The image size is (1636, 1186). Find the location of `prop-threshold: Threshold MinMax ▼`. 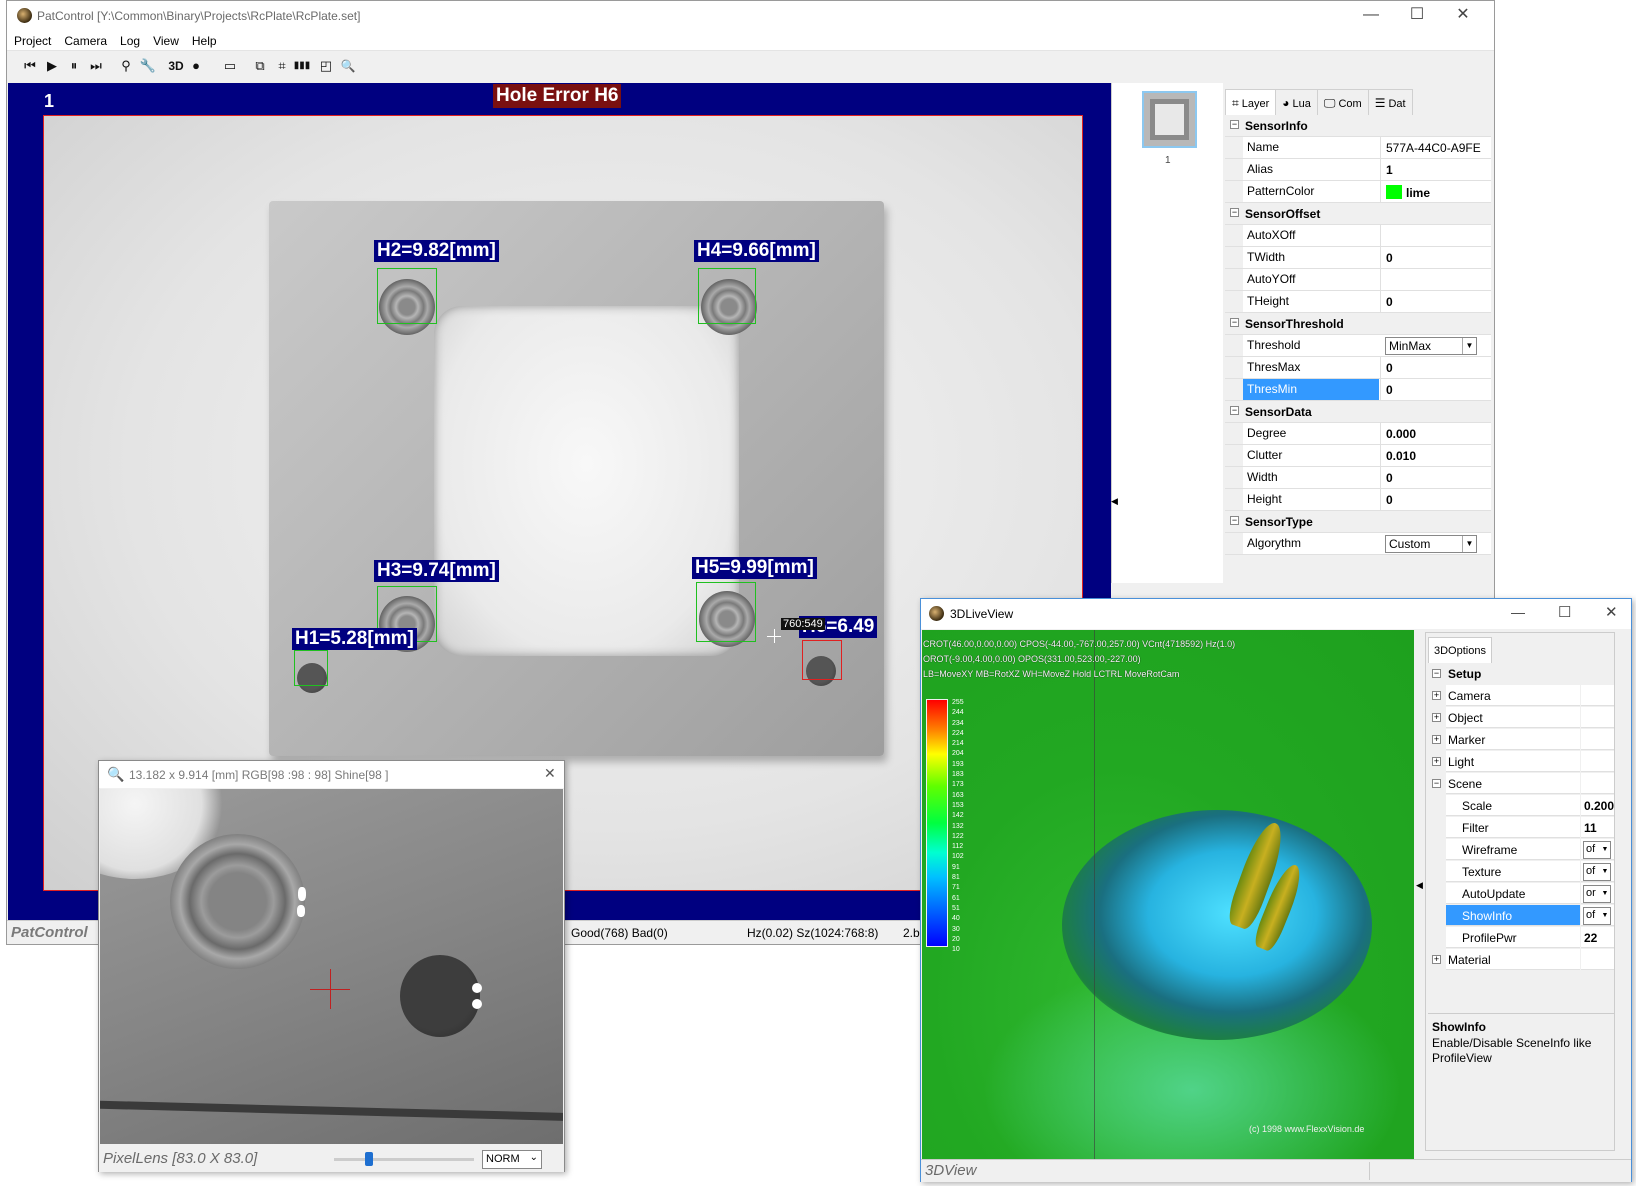

prop-threshold: Threshold MinMax ▼ is located at coordinates (1358, 346).